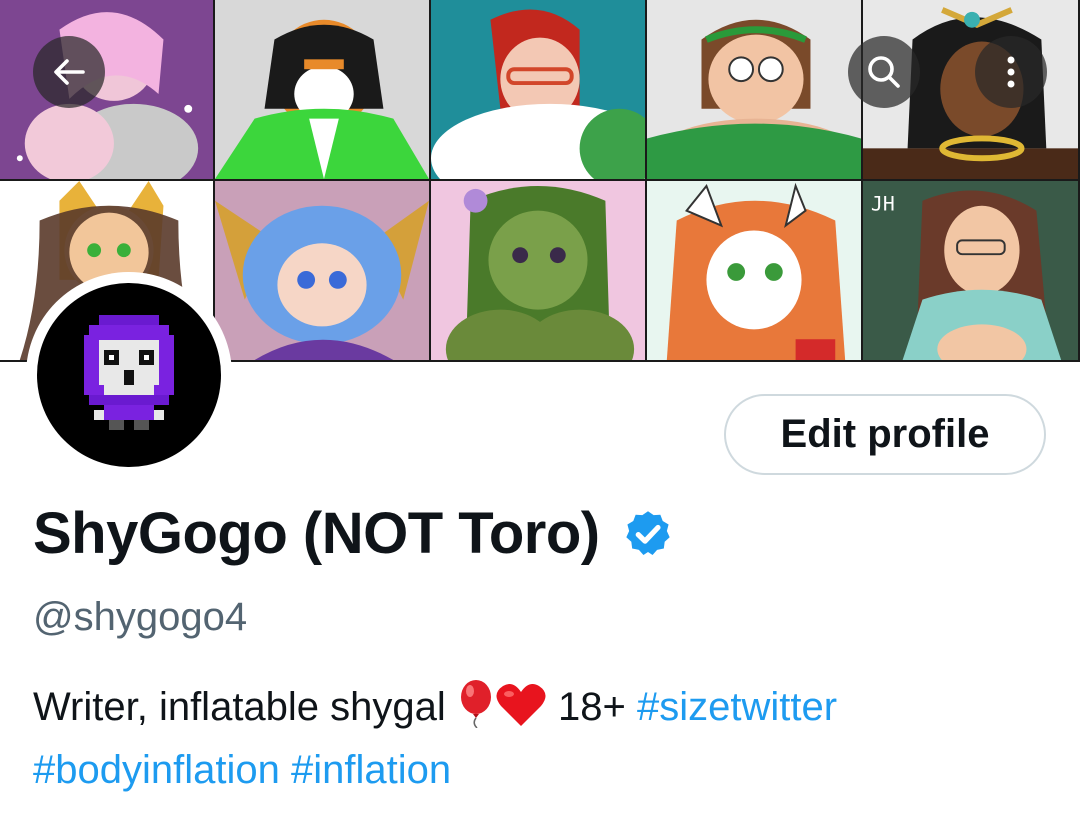 This screenshot has height=820, width=1080. Describe the element at coordinates (521, 705) in the screenshot. I see `heart-emoji` at that location.